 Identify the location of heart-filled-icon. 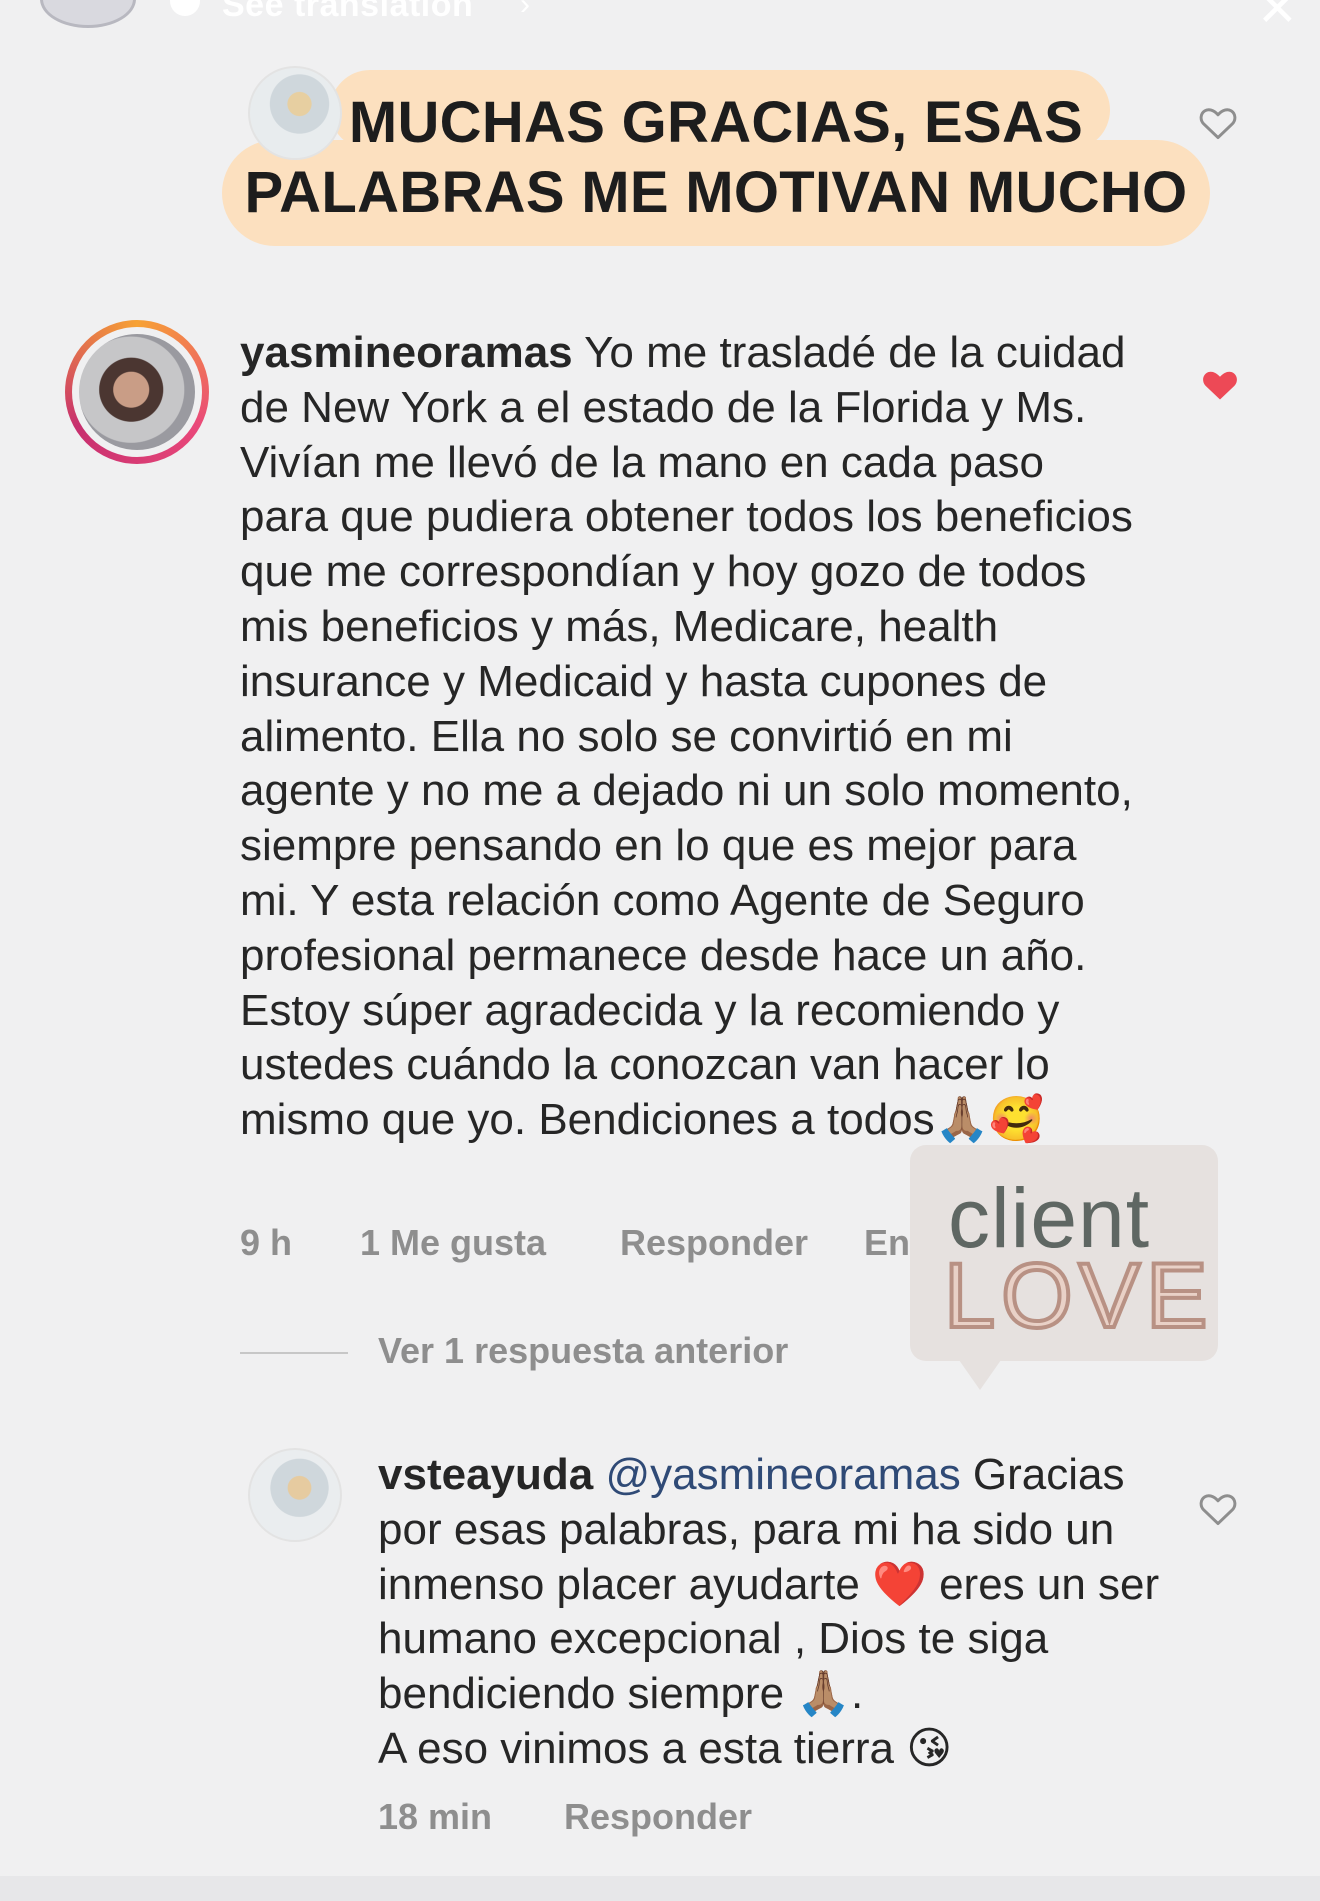
(1220, 384).